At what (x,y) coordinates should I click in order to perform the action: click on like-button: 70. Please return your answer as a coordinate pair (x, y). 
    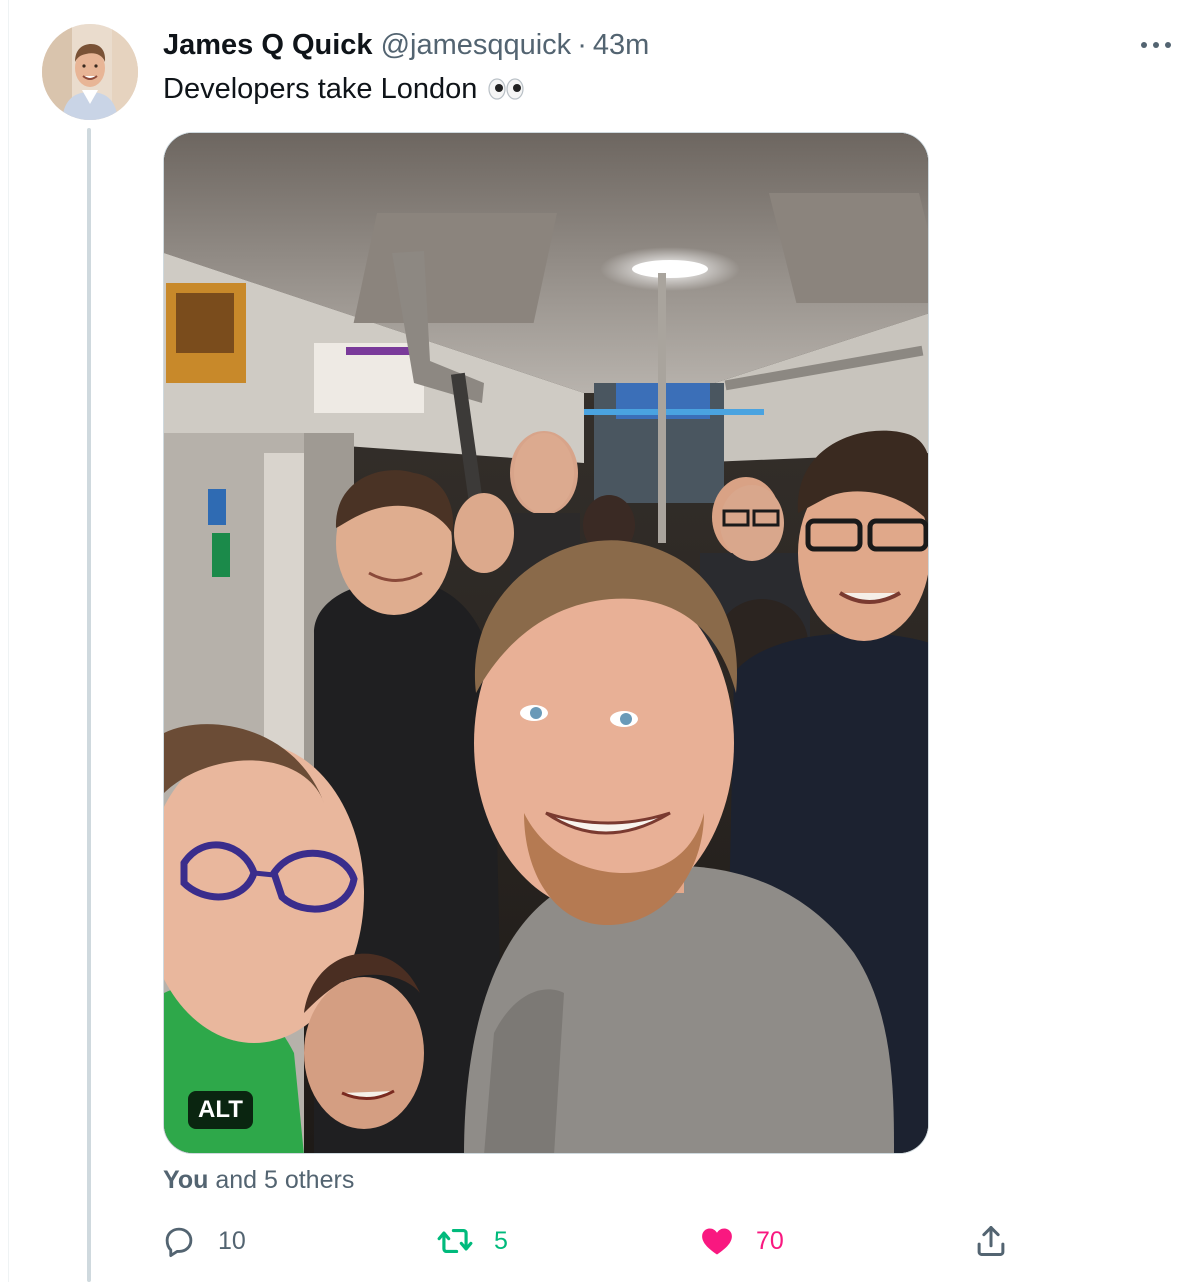
    Looking at the image, I should click on (741, 1241).